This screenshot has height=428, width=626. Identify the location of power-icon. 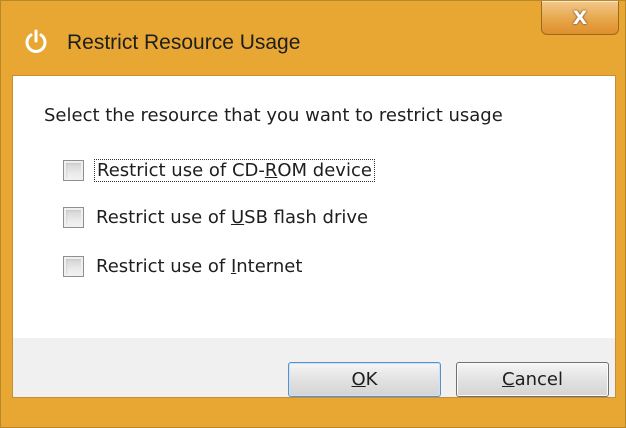
(36, 41).